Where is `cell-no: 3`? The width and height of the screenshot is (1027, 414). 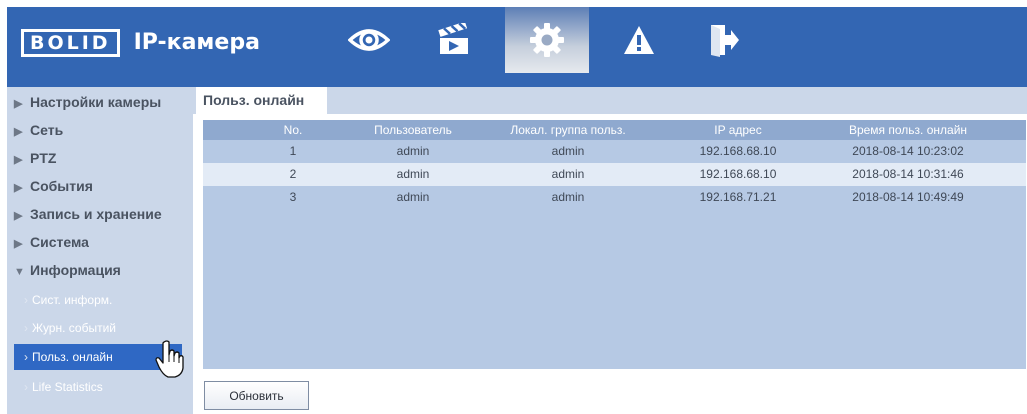 cell-no: 3 is located at coordinates (293, 197).